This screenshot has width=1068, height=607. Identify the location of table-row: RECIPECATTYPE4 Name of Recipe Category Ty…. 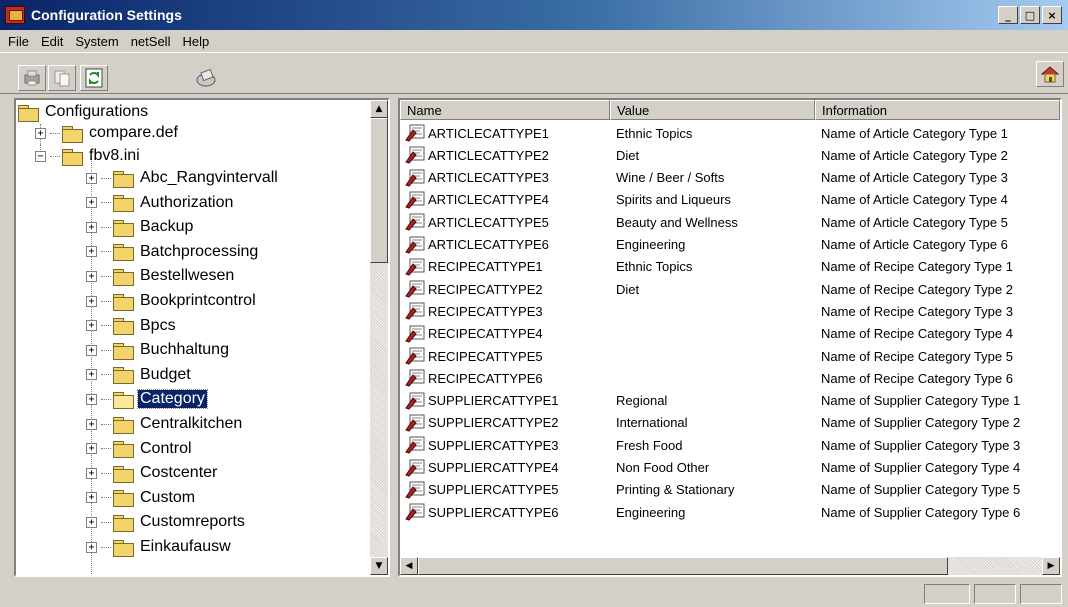
(730, 334).